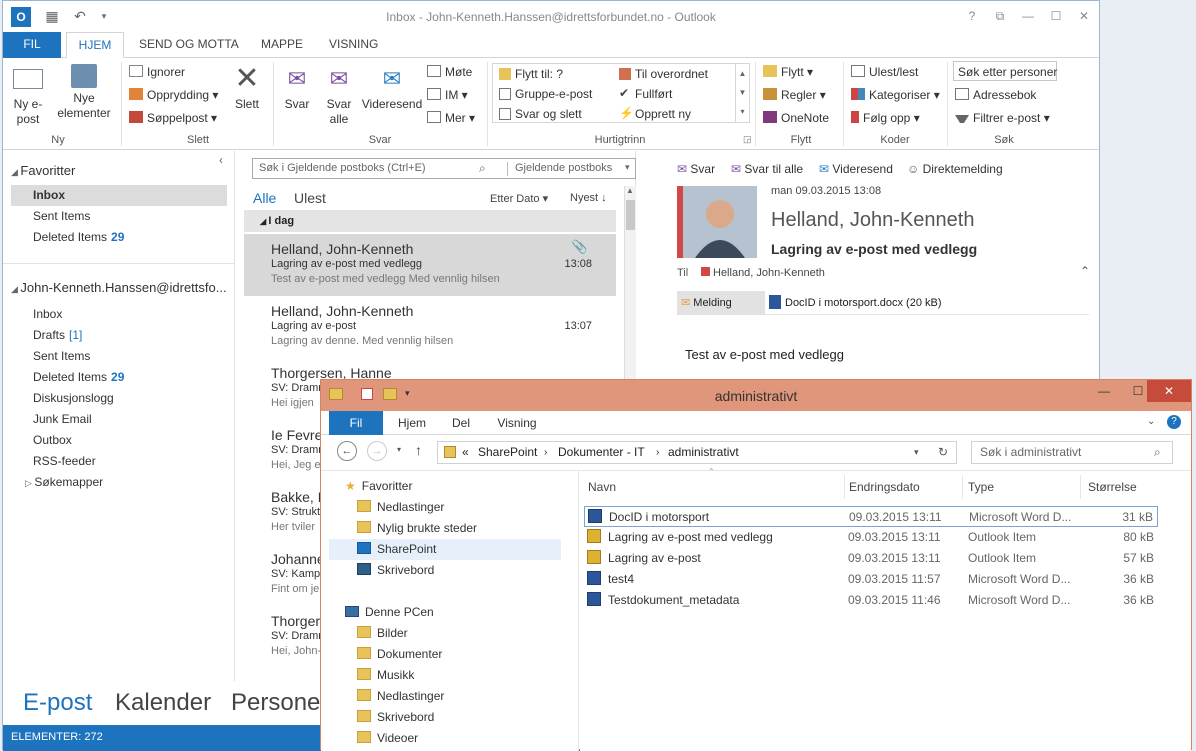  I want to click on move-button: Flytt ▾, so click(788, 72).